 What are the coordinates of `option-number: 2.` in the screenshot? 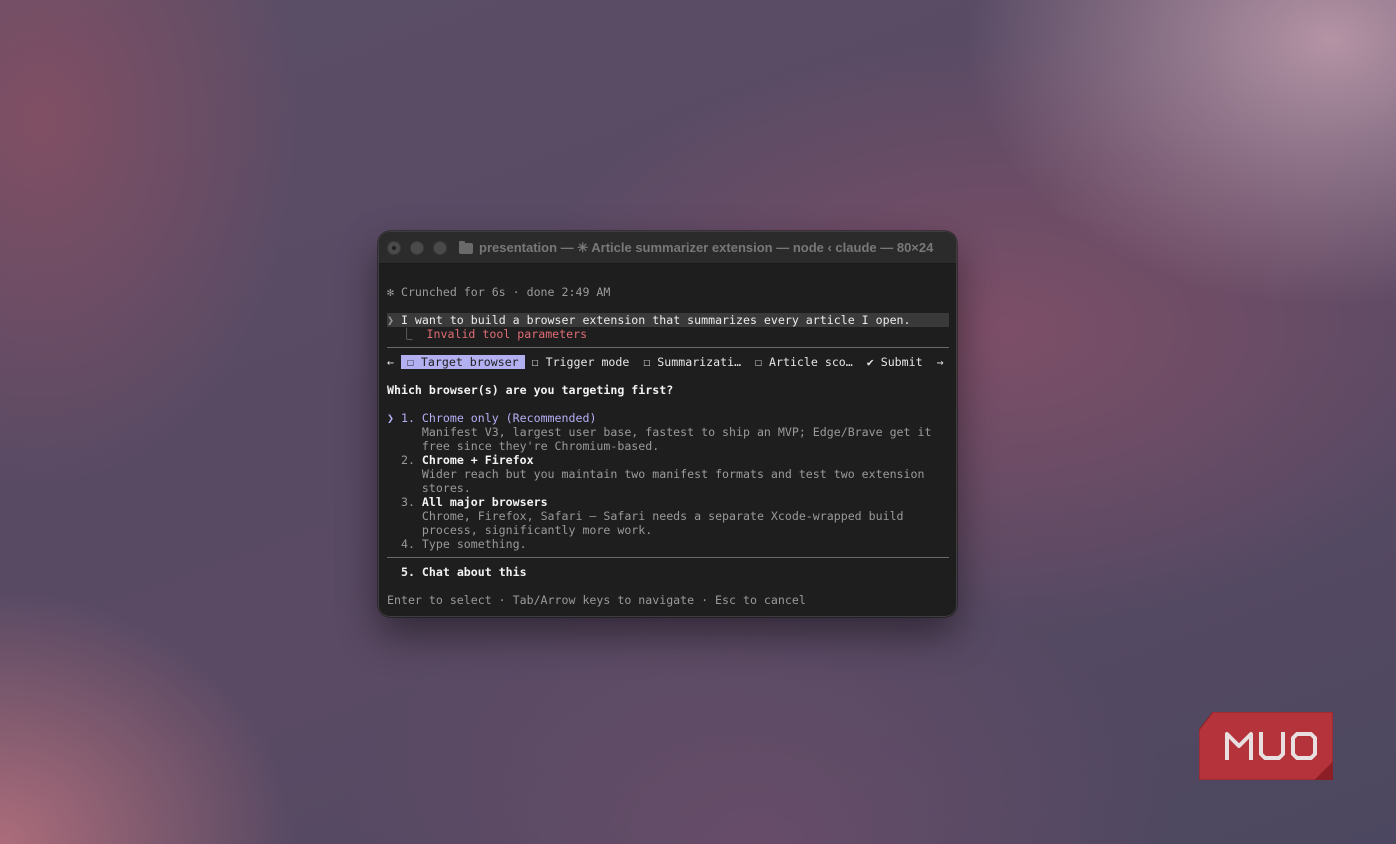 It's located at (407, 460).